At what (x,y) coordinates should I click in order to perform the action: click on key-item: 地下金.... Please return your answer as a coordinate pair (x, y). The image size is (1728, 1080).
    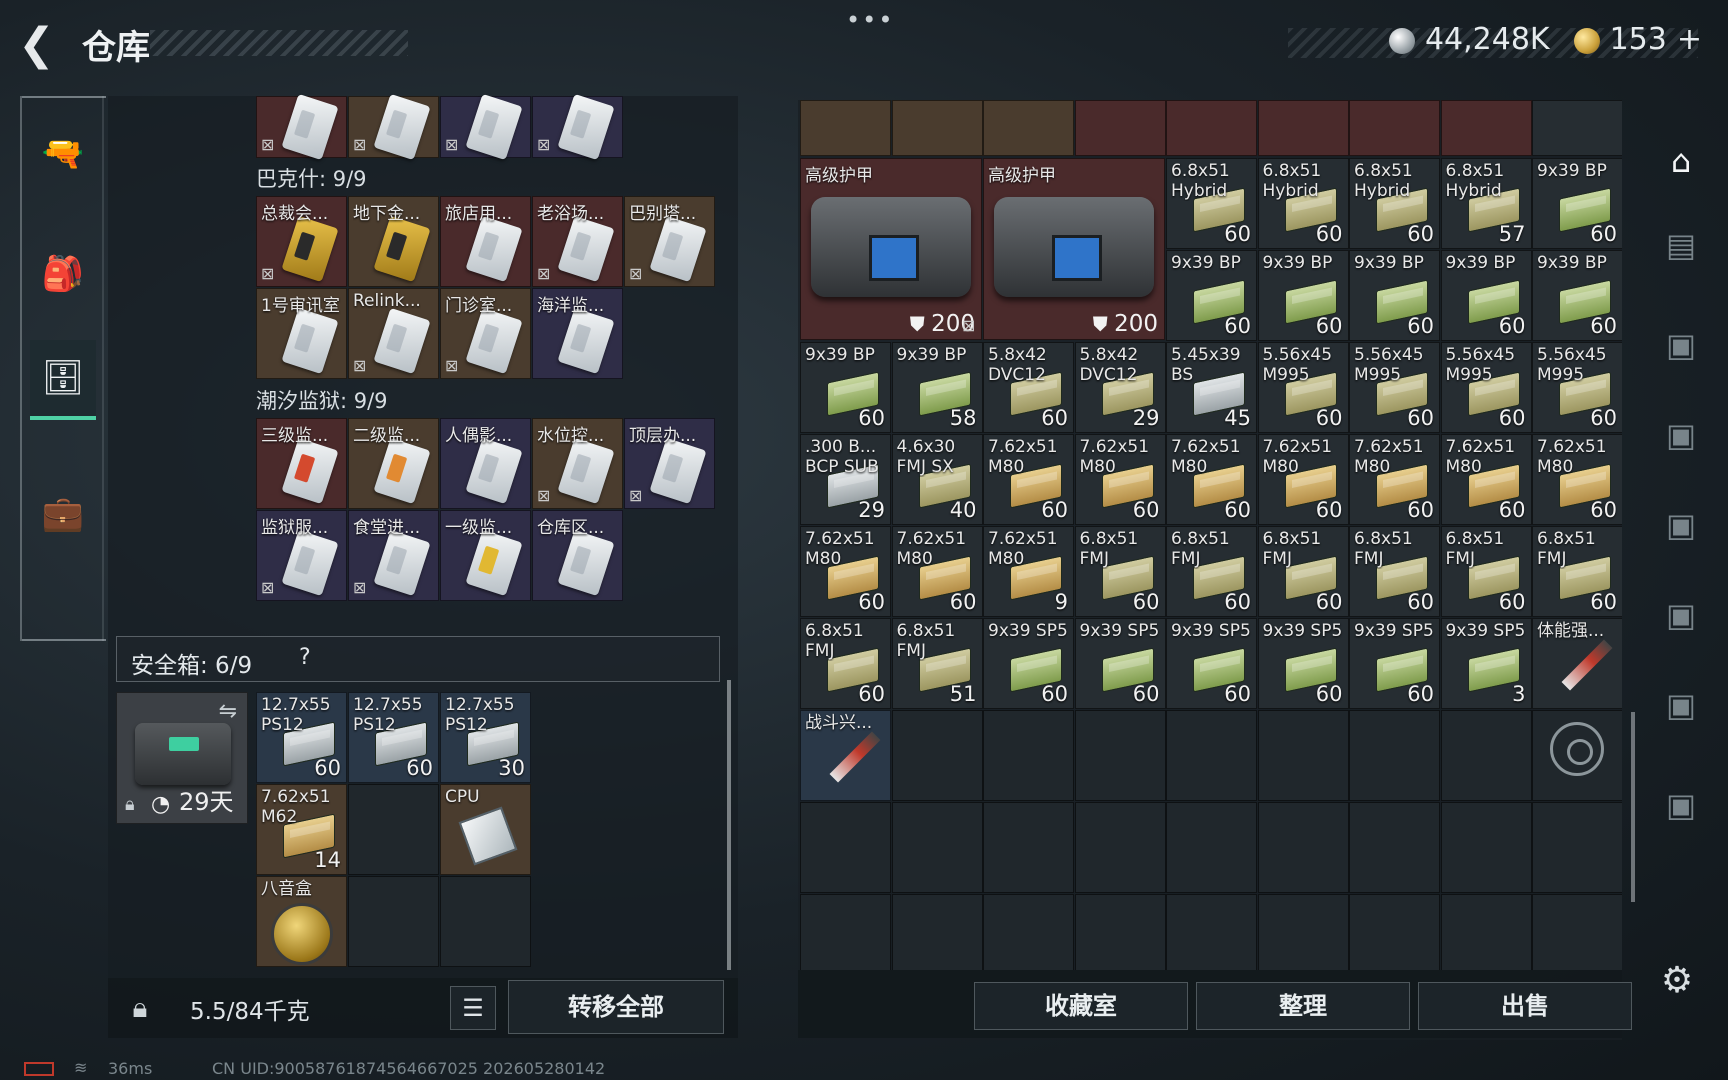
    Looking at the image, I should click on (393, 241).